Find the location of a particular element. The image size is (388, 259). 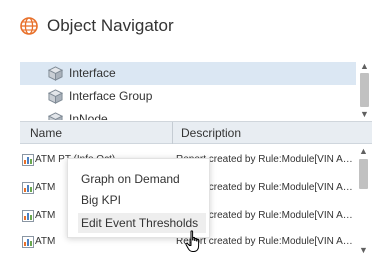

tree-item-interface-group: Interface Group is located at coordinates (188, 96).